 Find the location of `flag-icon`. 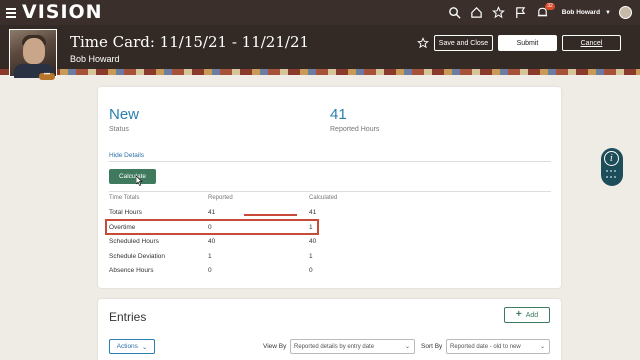

flag-icon is located at coordinates (521, 13).